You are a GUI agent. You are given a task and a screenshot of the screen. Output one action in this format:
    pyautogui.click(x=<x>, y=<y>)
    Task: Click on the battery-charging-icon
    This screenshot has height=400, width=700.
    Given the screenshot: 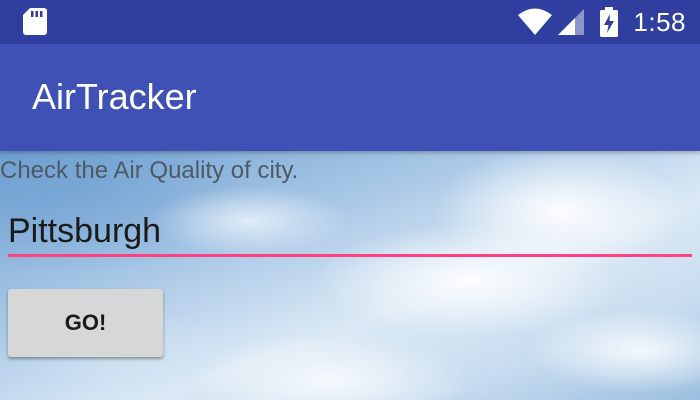 What is the action you would take?
    pyautogui.click(x=609, y=22)
    